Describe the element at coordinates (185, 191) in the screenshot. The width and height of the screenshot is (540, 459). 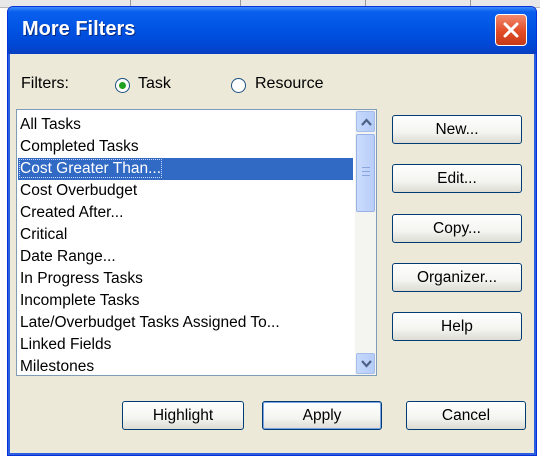
I see `list-item: Cost Overbudget` at that location.